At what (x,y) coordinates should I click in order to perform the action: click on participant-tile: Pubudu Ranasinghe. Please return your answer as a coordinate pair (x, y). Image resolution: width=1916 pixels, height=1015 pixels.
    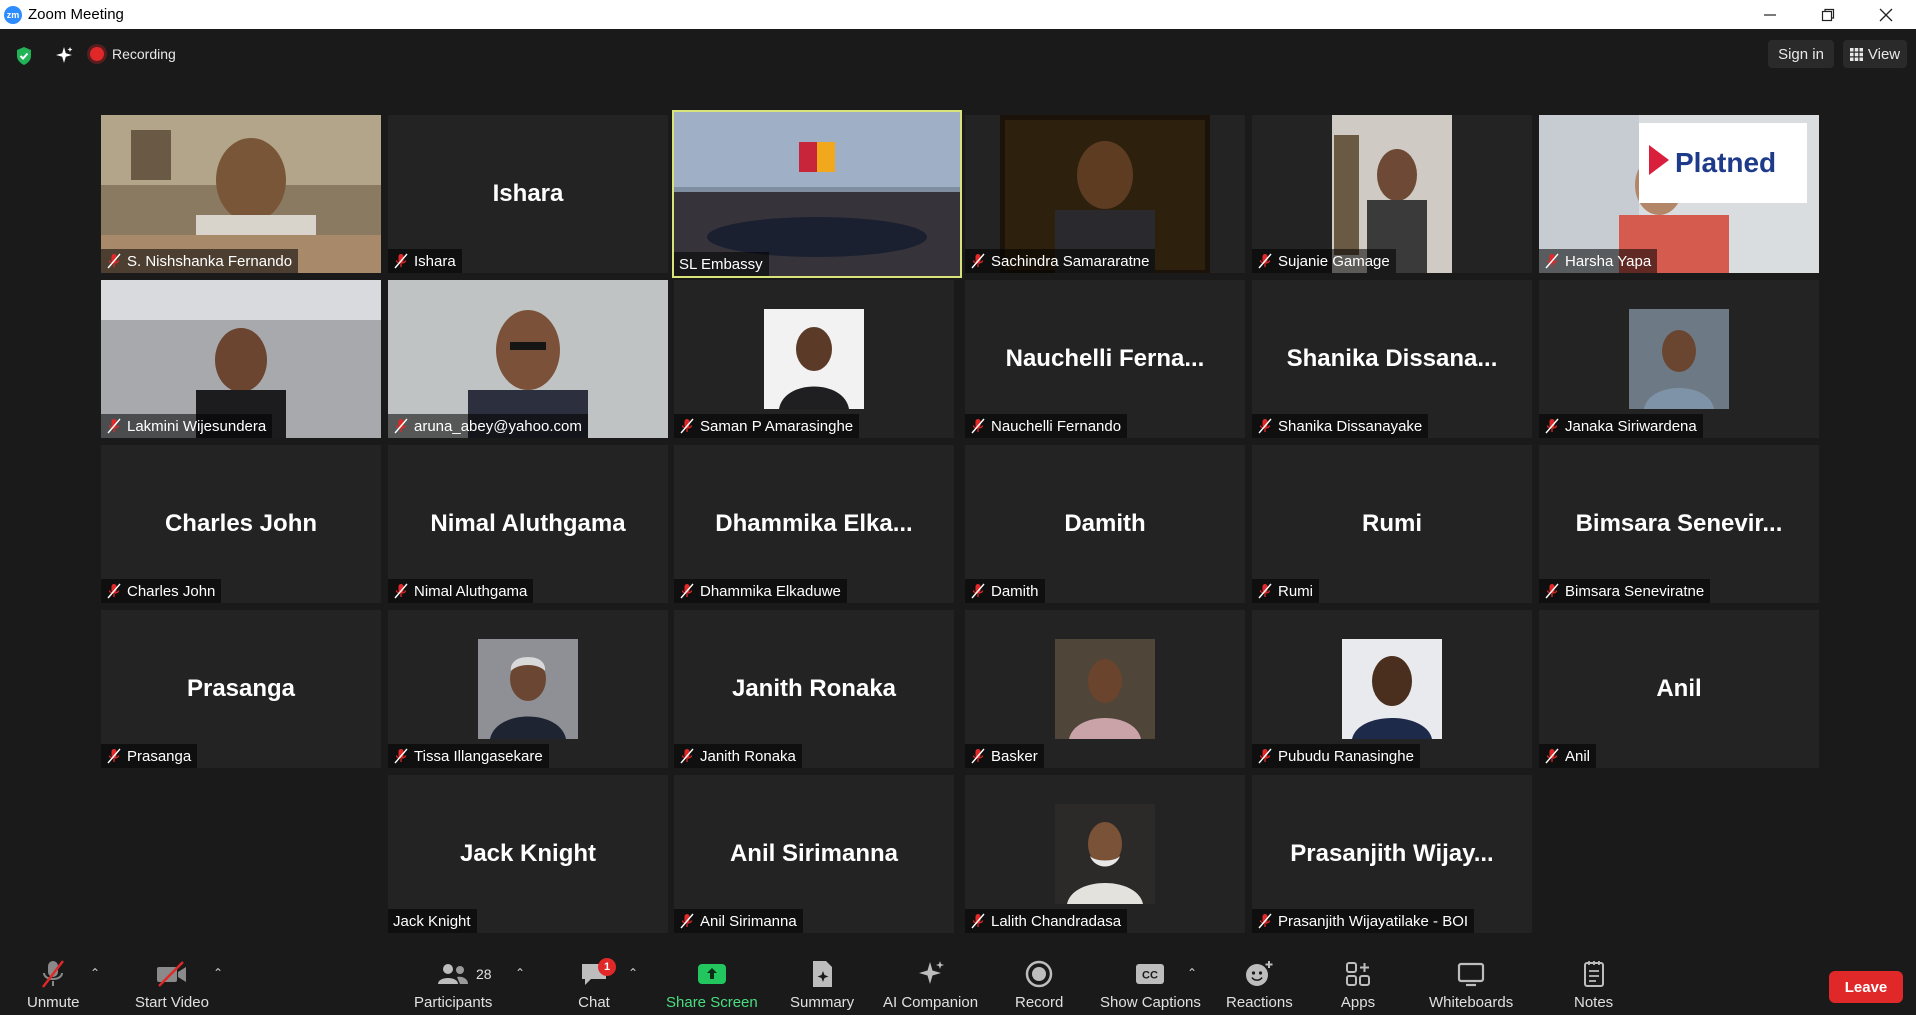
    Looking at the image, I should click on (1392, 689).